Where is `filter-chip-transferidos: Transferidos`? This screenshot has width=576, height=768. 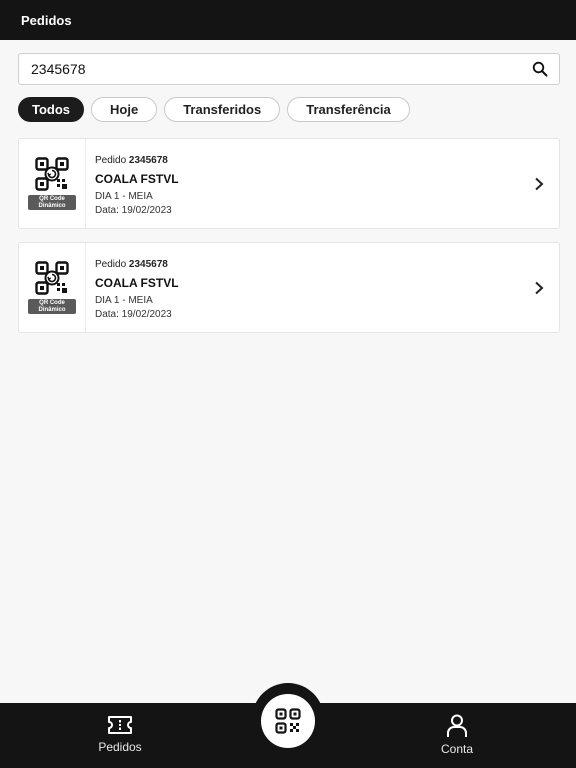
filter-chip-transferidos: Transferidos is located at coordinates (222, 109).